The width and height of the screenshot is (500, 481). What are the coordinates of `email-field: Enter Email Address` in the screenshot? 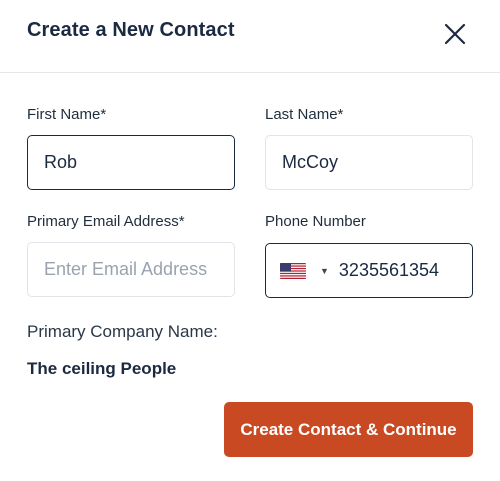 It's located at (131, 269).